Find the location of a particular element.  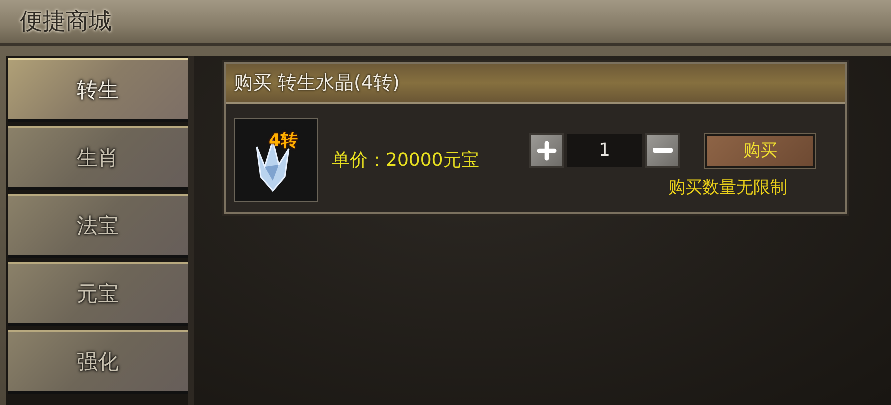

minus-icon is located at coordinates (662, 150).